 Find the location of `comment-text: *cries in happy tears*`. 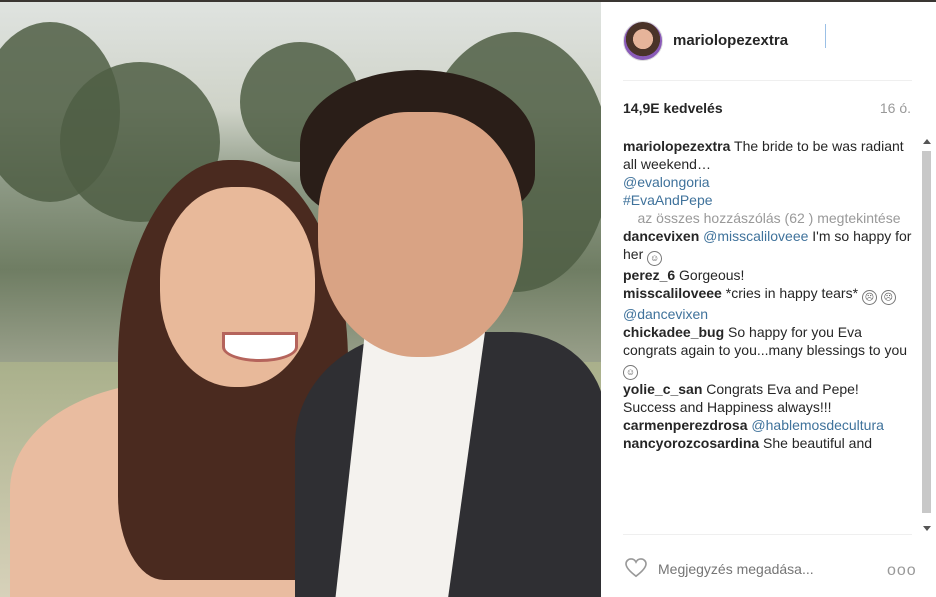

comment-text: *cries in happy tears* is located at coordinates (792, 293).